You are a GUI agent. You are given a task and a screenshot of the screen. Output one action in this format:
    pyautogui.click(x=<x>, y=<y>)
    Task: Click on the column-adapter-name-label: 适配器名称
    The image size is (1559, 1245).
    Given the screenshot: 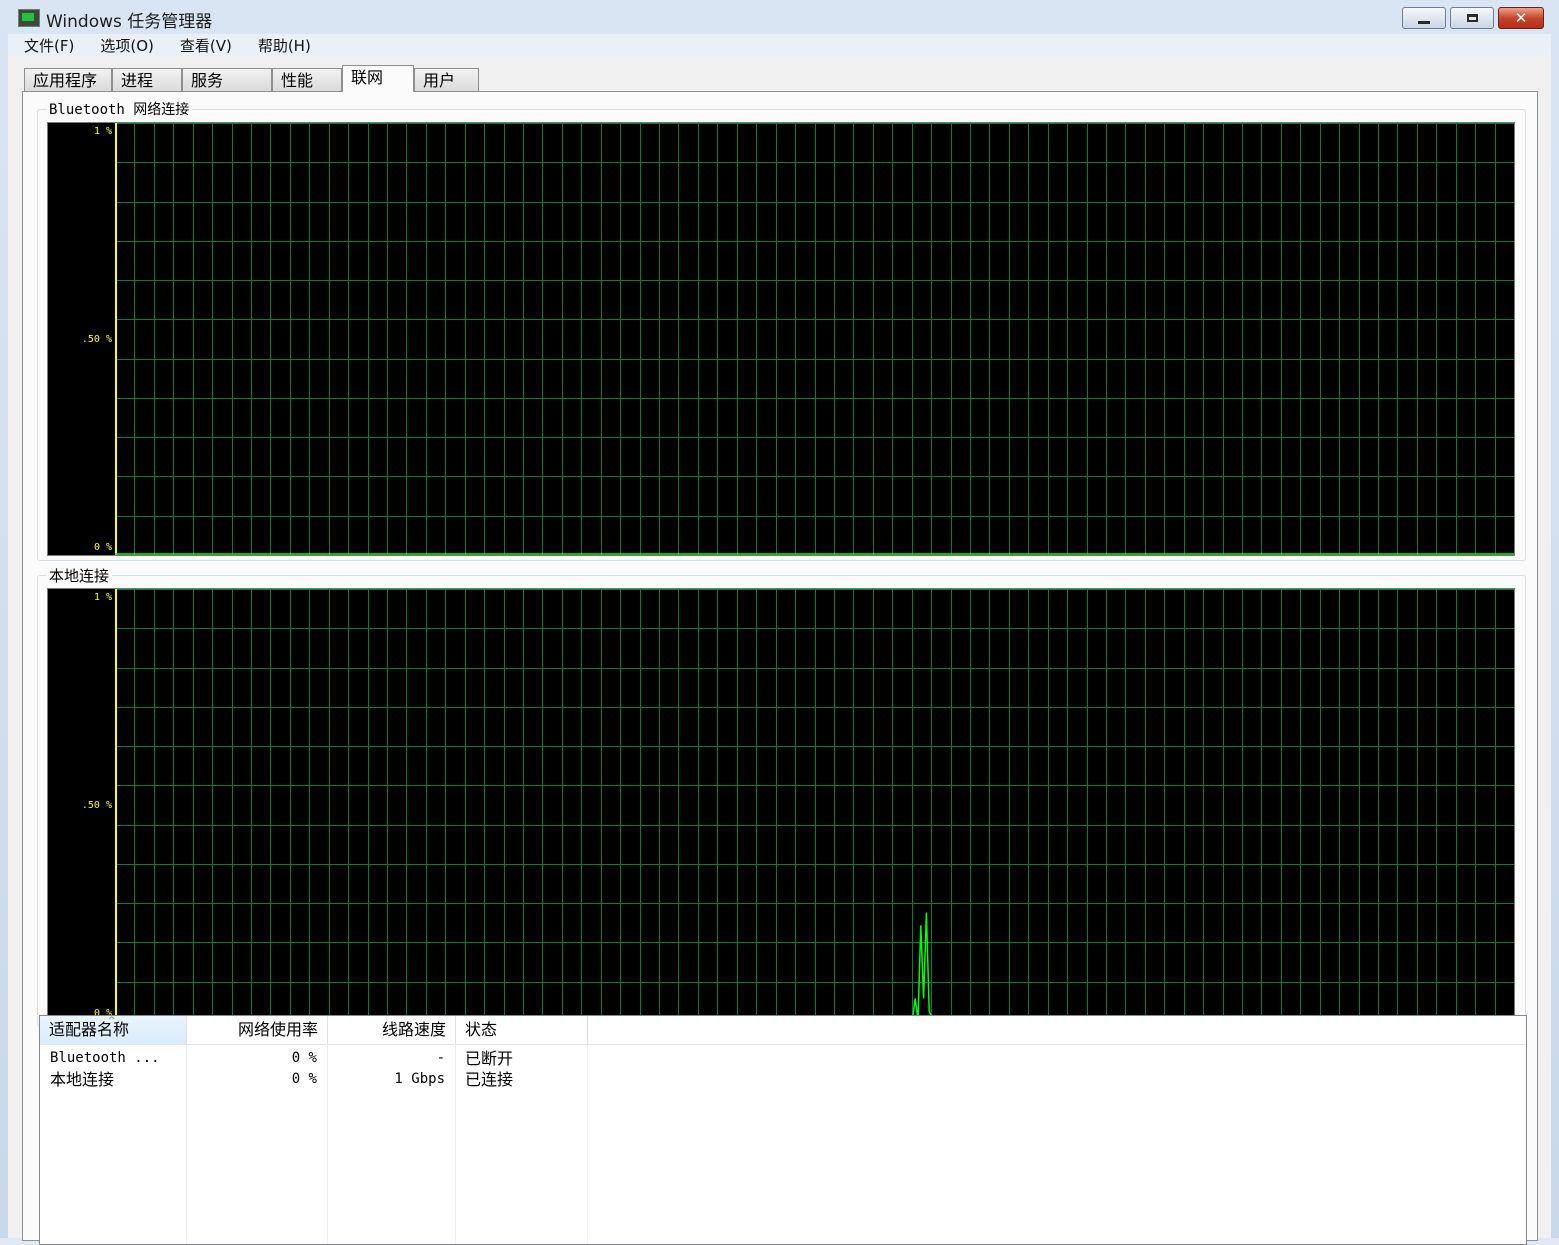 What is the action you would take?
    pyautogui.click(x=89, y=1029)
    